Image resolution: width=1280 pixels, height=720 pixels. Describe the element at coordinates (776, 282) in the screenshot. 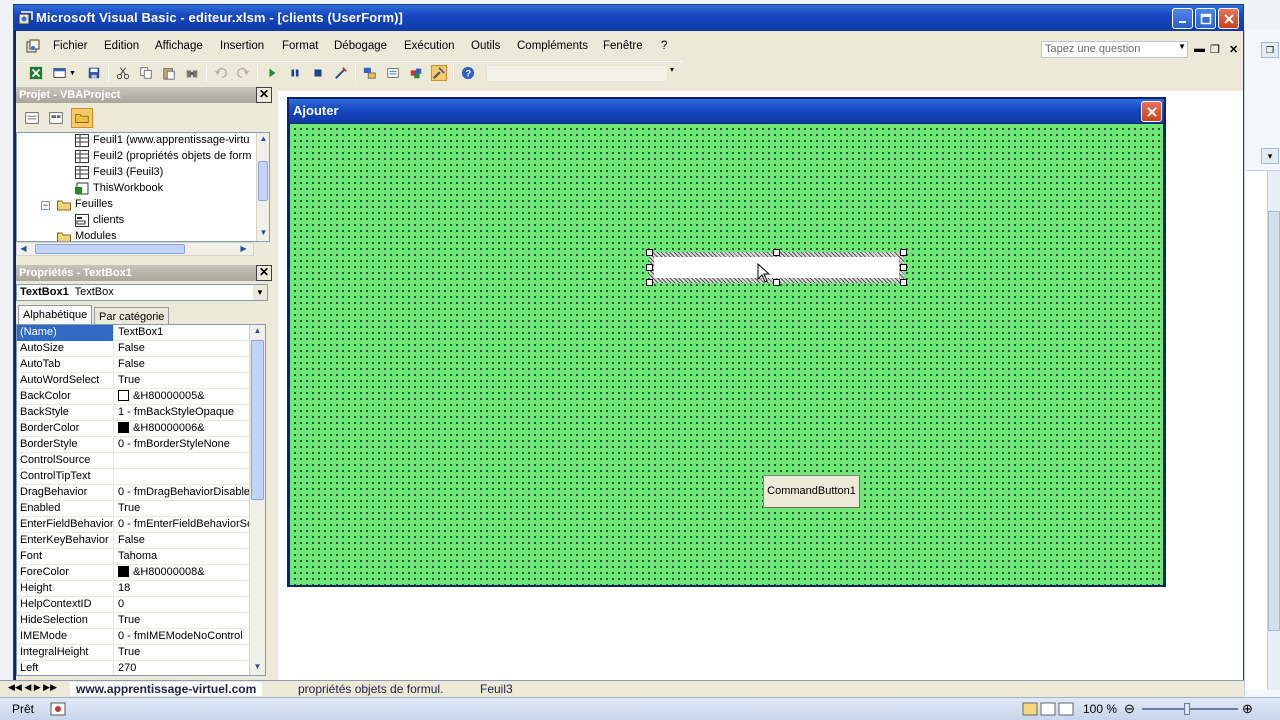

I see `resize-handle-s` at that location.